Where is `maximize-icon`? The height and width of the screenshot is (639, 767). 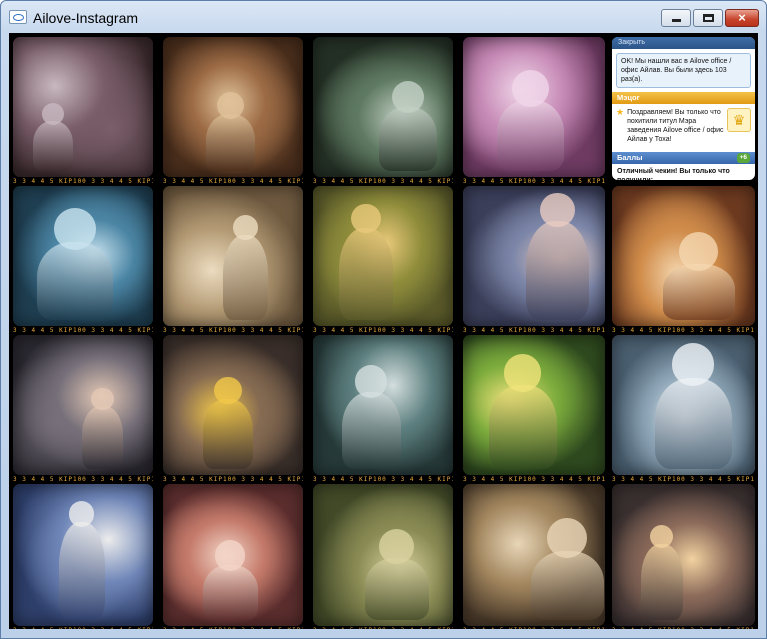 maximize-icon is located at coordinates (708, 18).